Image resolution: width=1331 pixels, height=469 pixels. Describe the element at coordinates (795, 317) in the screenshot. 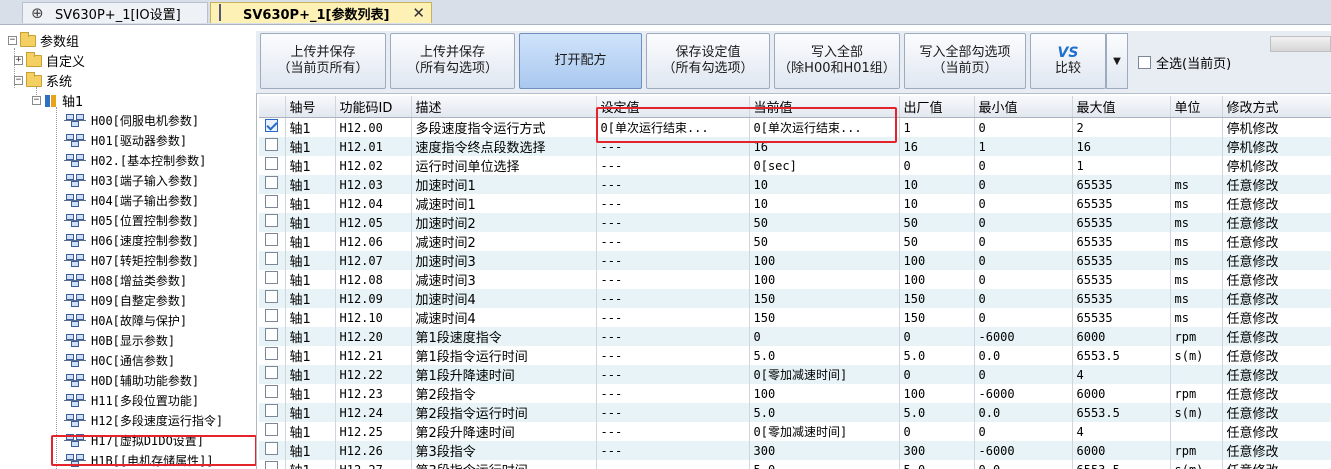

I see `table-row: 轴1 H12.10 减速时间4 --- 150 150 0 65535 ms 任意修改` at that location.